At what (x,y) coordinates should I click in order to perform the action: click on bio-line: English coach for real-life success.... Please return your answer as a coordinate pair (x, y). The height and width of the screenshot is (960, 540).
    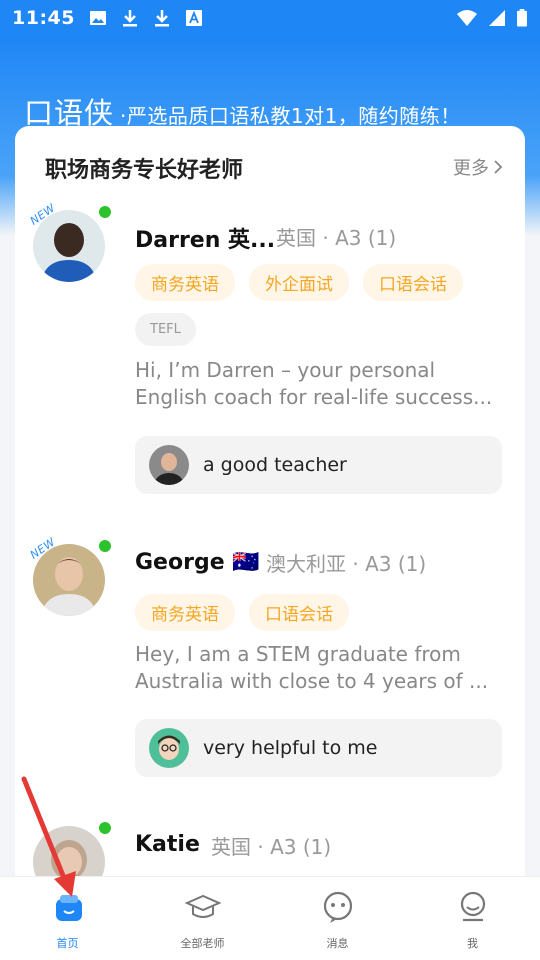
    Looking at the image, I should click on (314, 397).